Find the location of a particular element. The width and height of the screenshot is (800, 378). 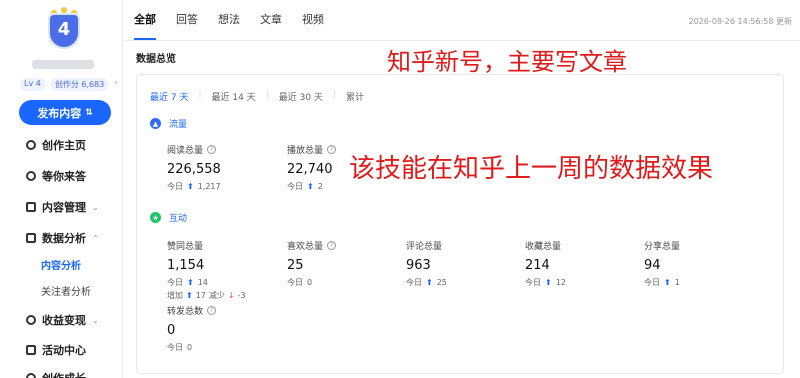

tab-answers: 回答 is located at coordinates (187, 20).